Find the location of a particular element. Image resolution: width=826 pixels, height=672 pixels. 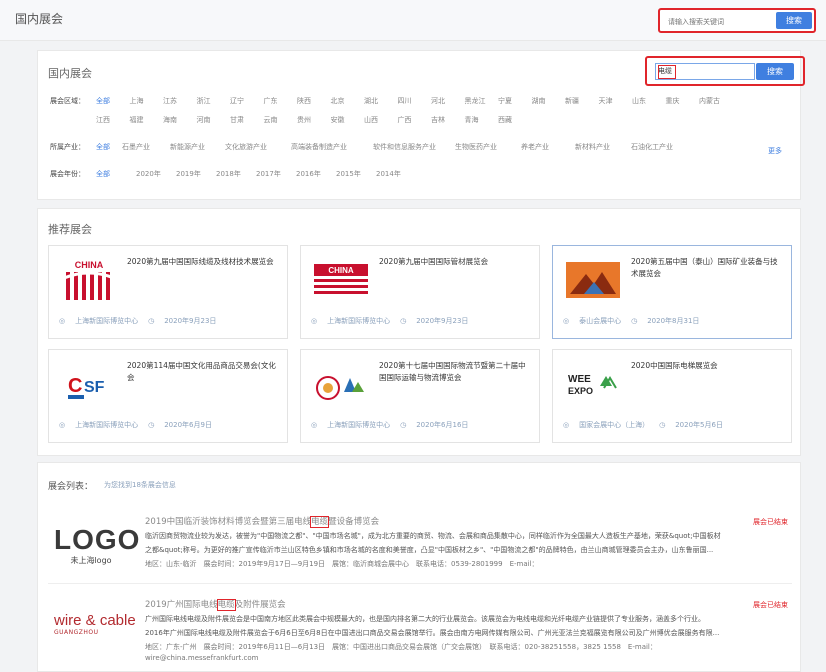

filter-option: 上海 is located at coordinates (147, 101).